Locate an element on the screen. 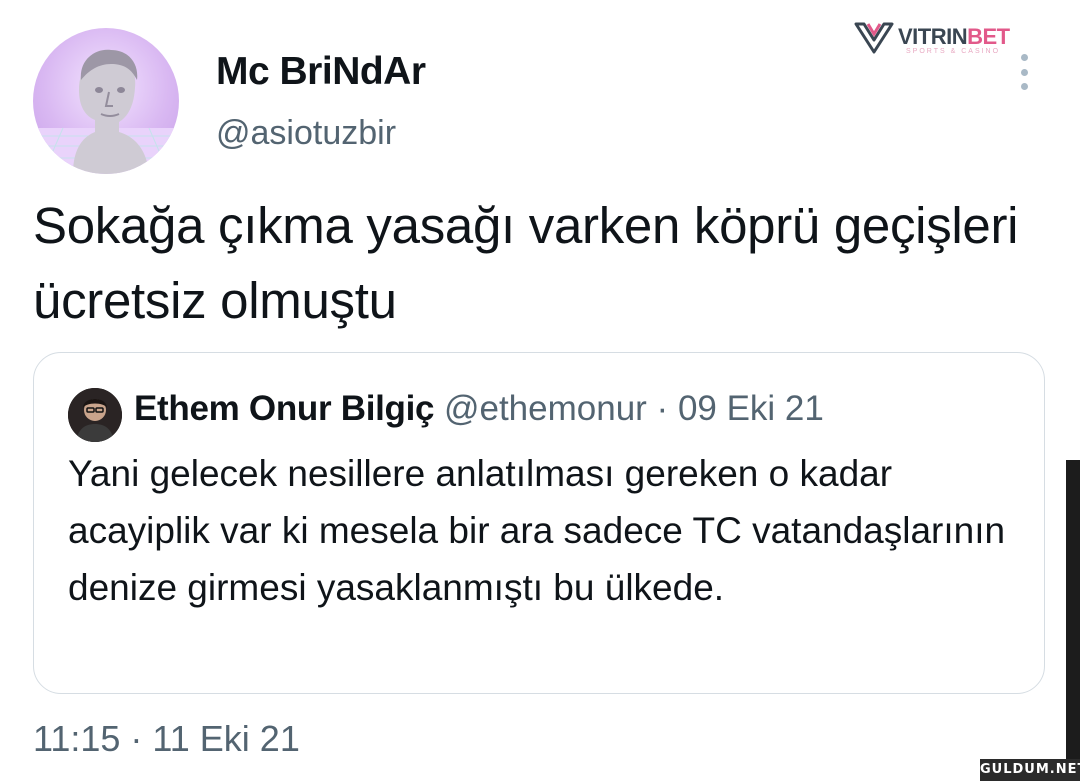 This screenshot has width=1080, height=781. quoted-author-handle: @ethemonur is located at coordinates (545, 408).